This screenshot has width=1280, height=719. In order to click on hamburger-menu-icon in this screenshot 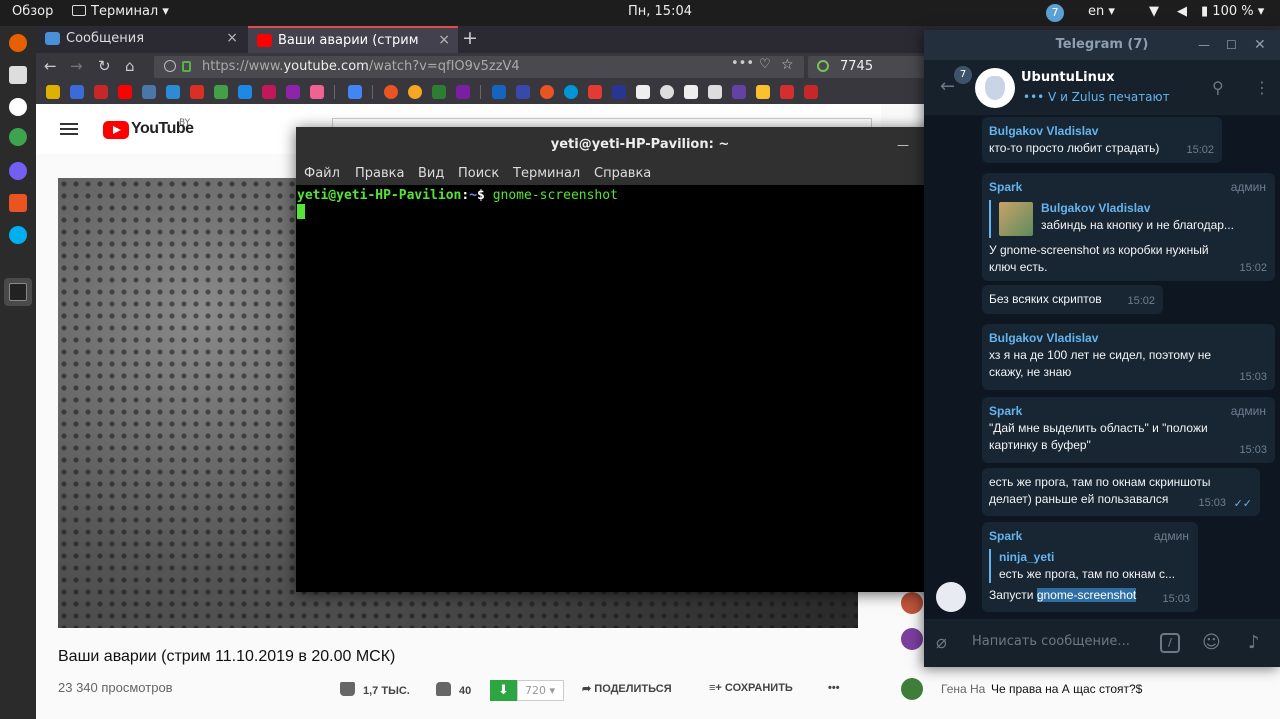, I will do `click(69, 129)`.